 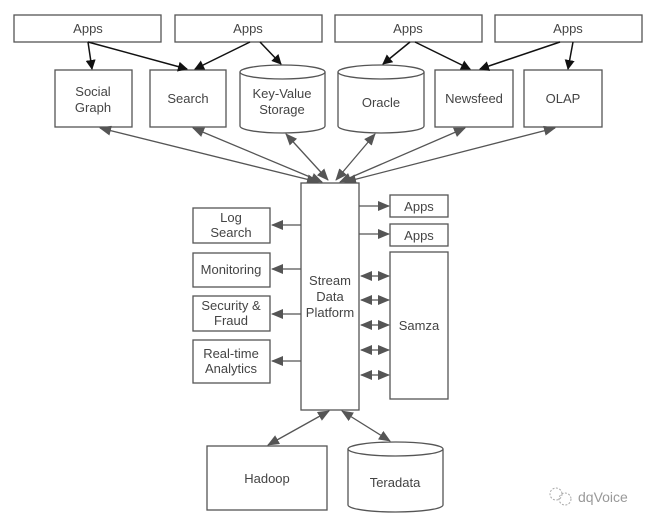 What do you see at coordinates (327, 155) in the screenshot?
I see `platform-to-services-arrows` at bounding box center [327, 155].